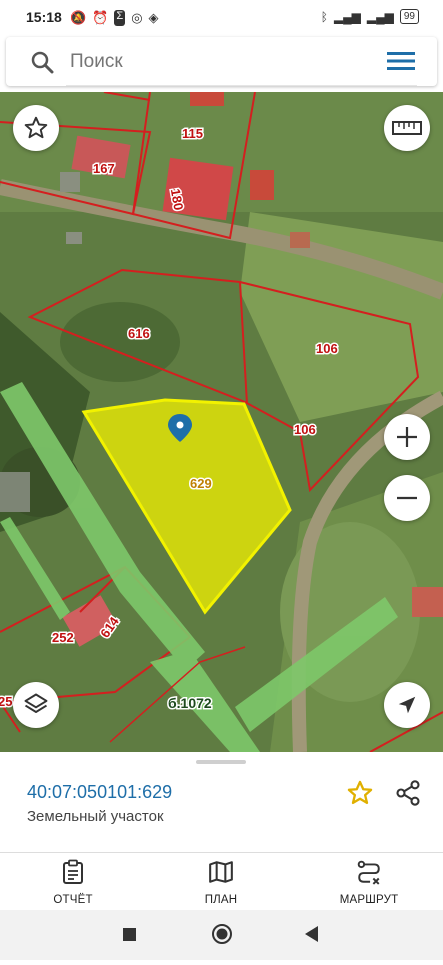 Image resolution: width=443 pixels, height=965 pixels. Describe the element at coordinates (95, 816) in the screenshot. I see `parcel-type: Земельный участок` at that location.